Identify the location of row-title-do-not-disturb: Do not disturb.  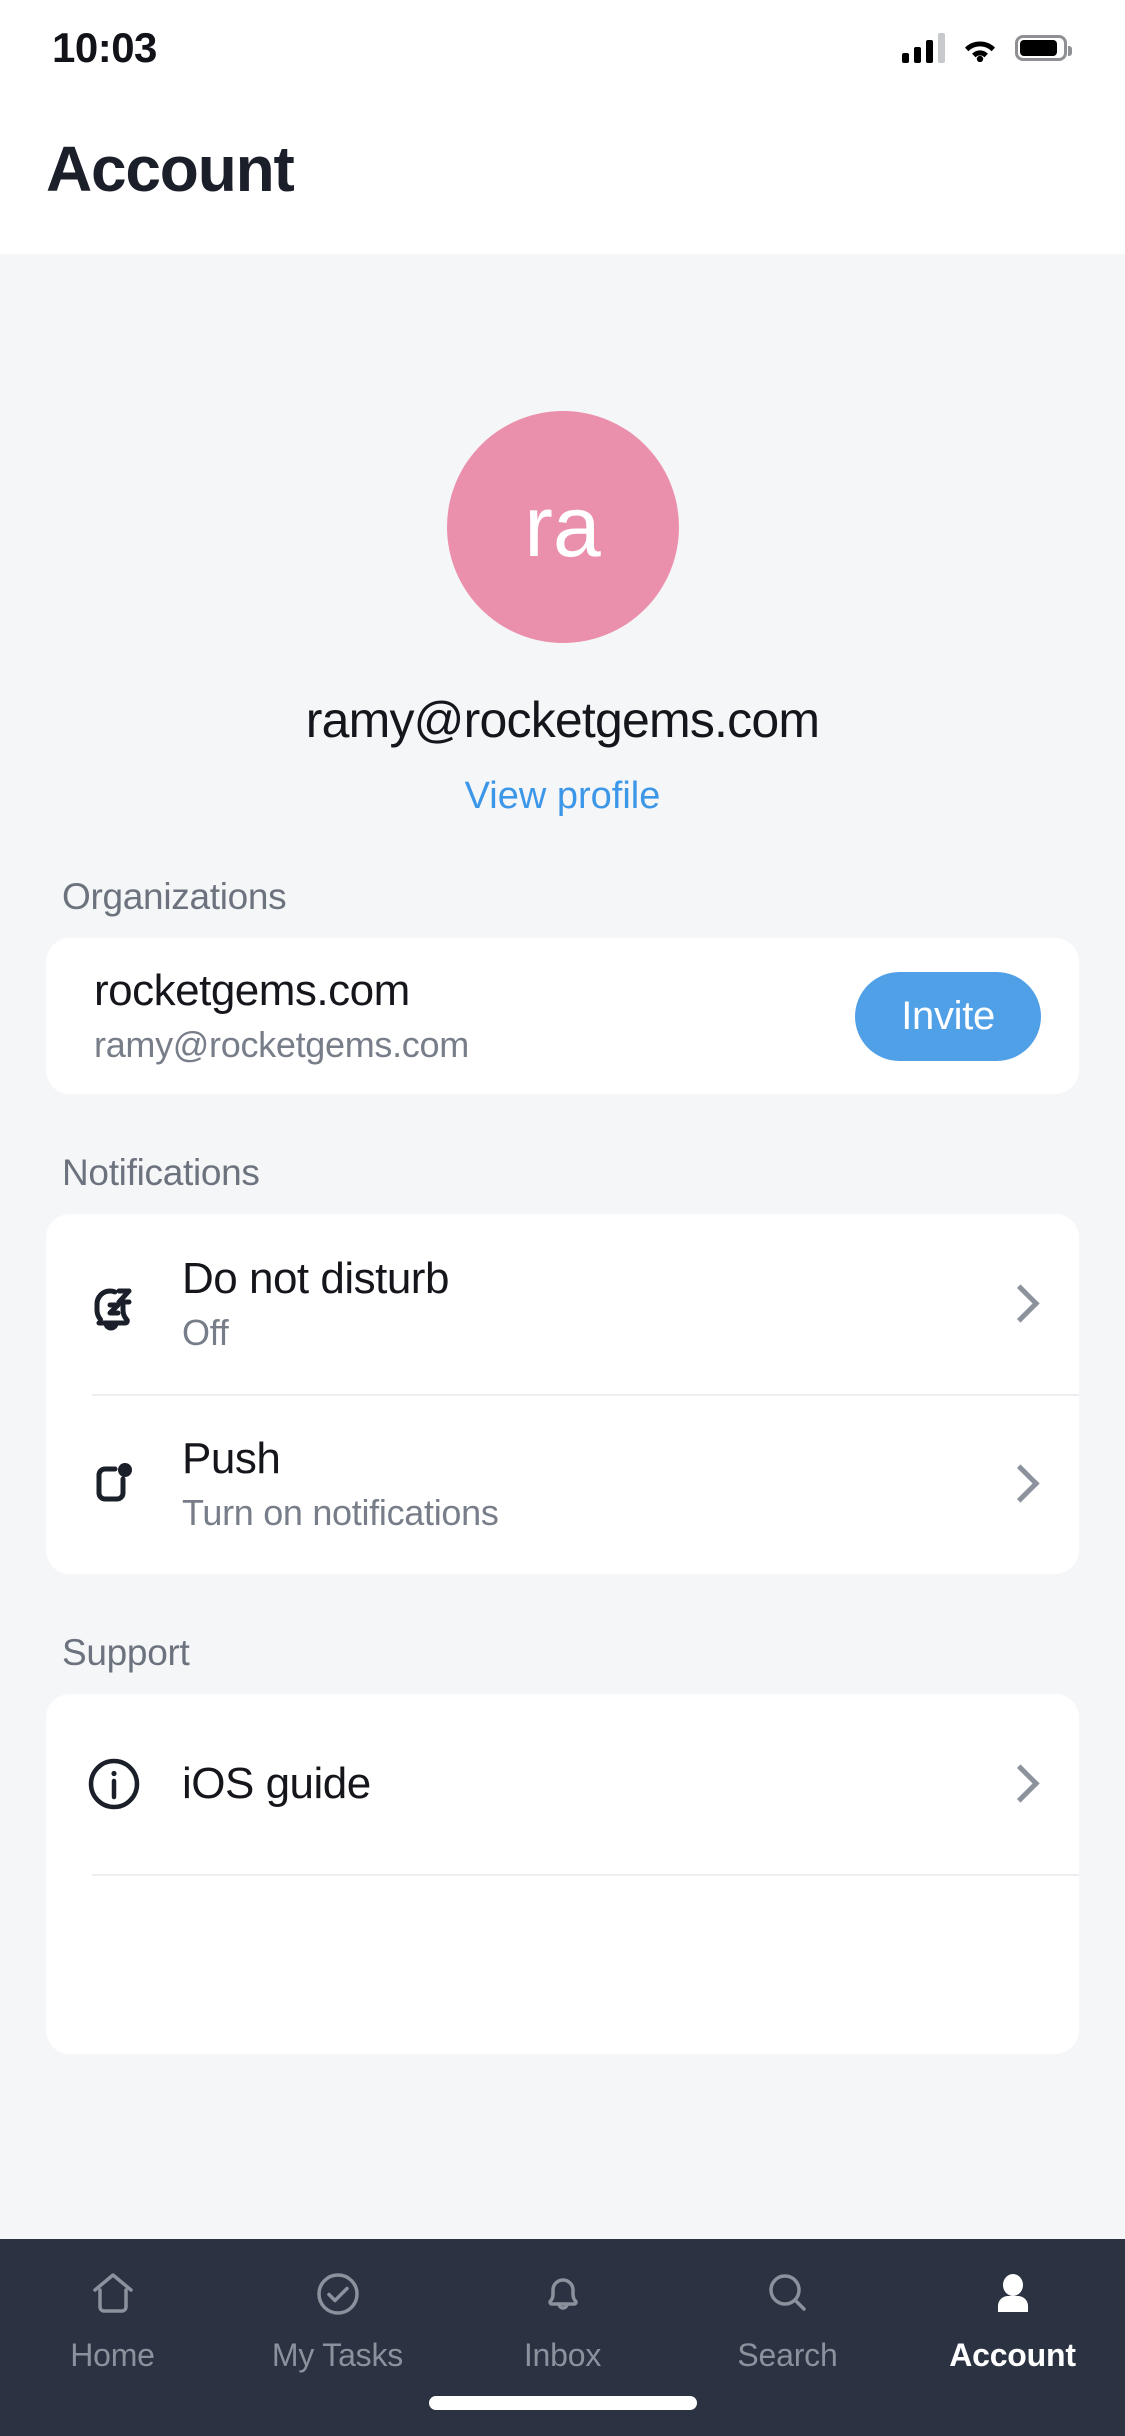
(315, 1278).